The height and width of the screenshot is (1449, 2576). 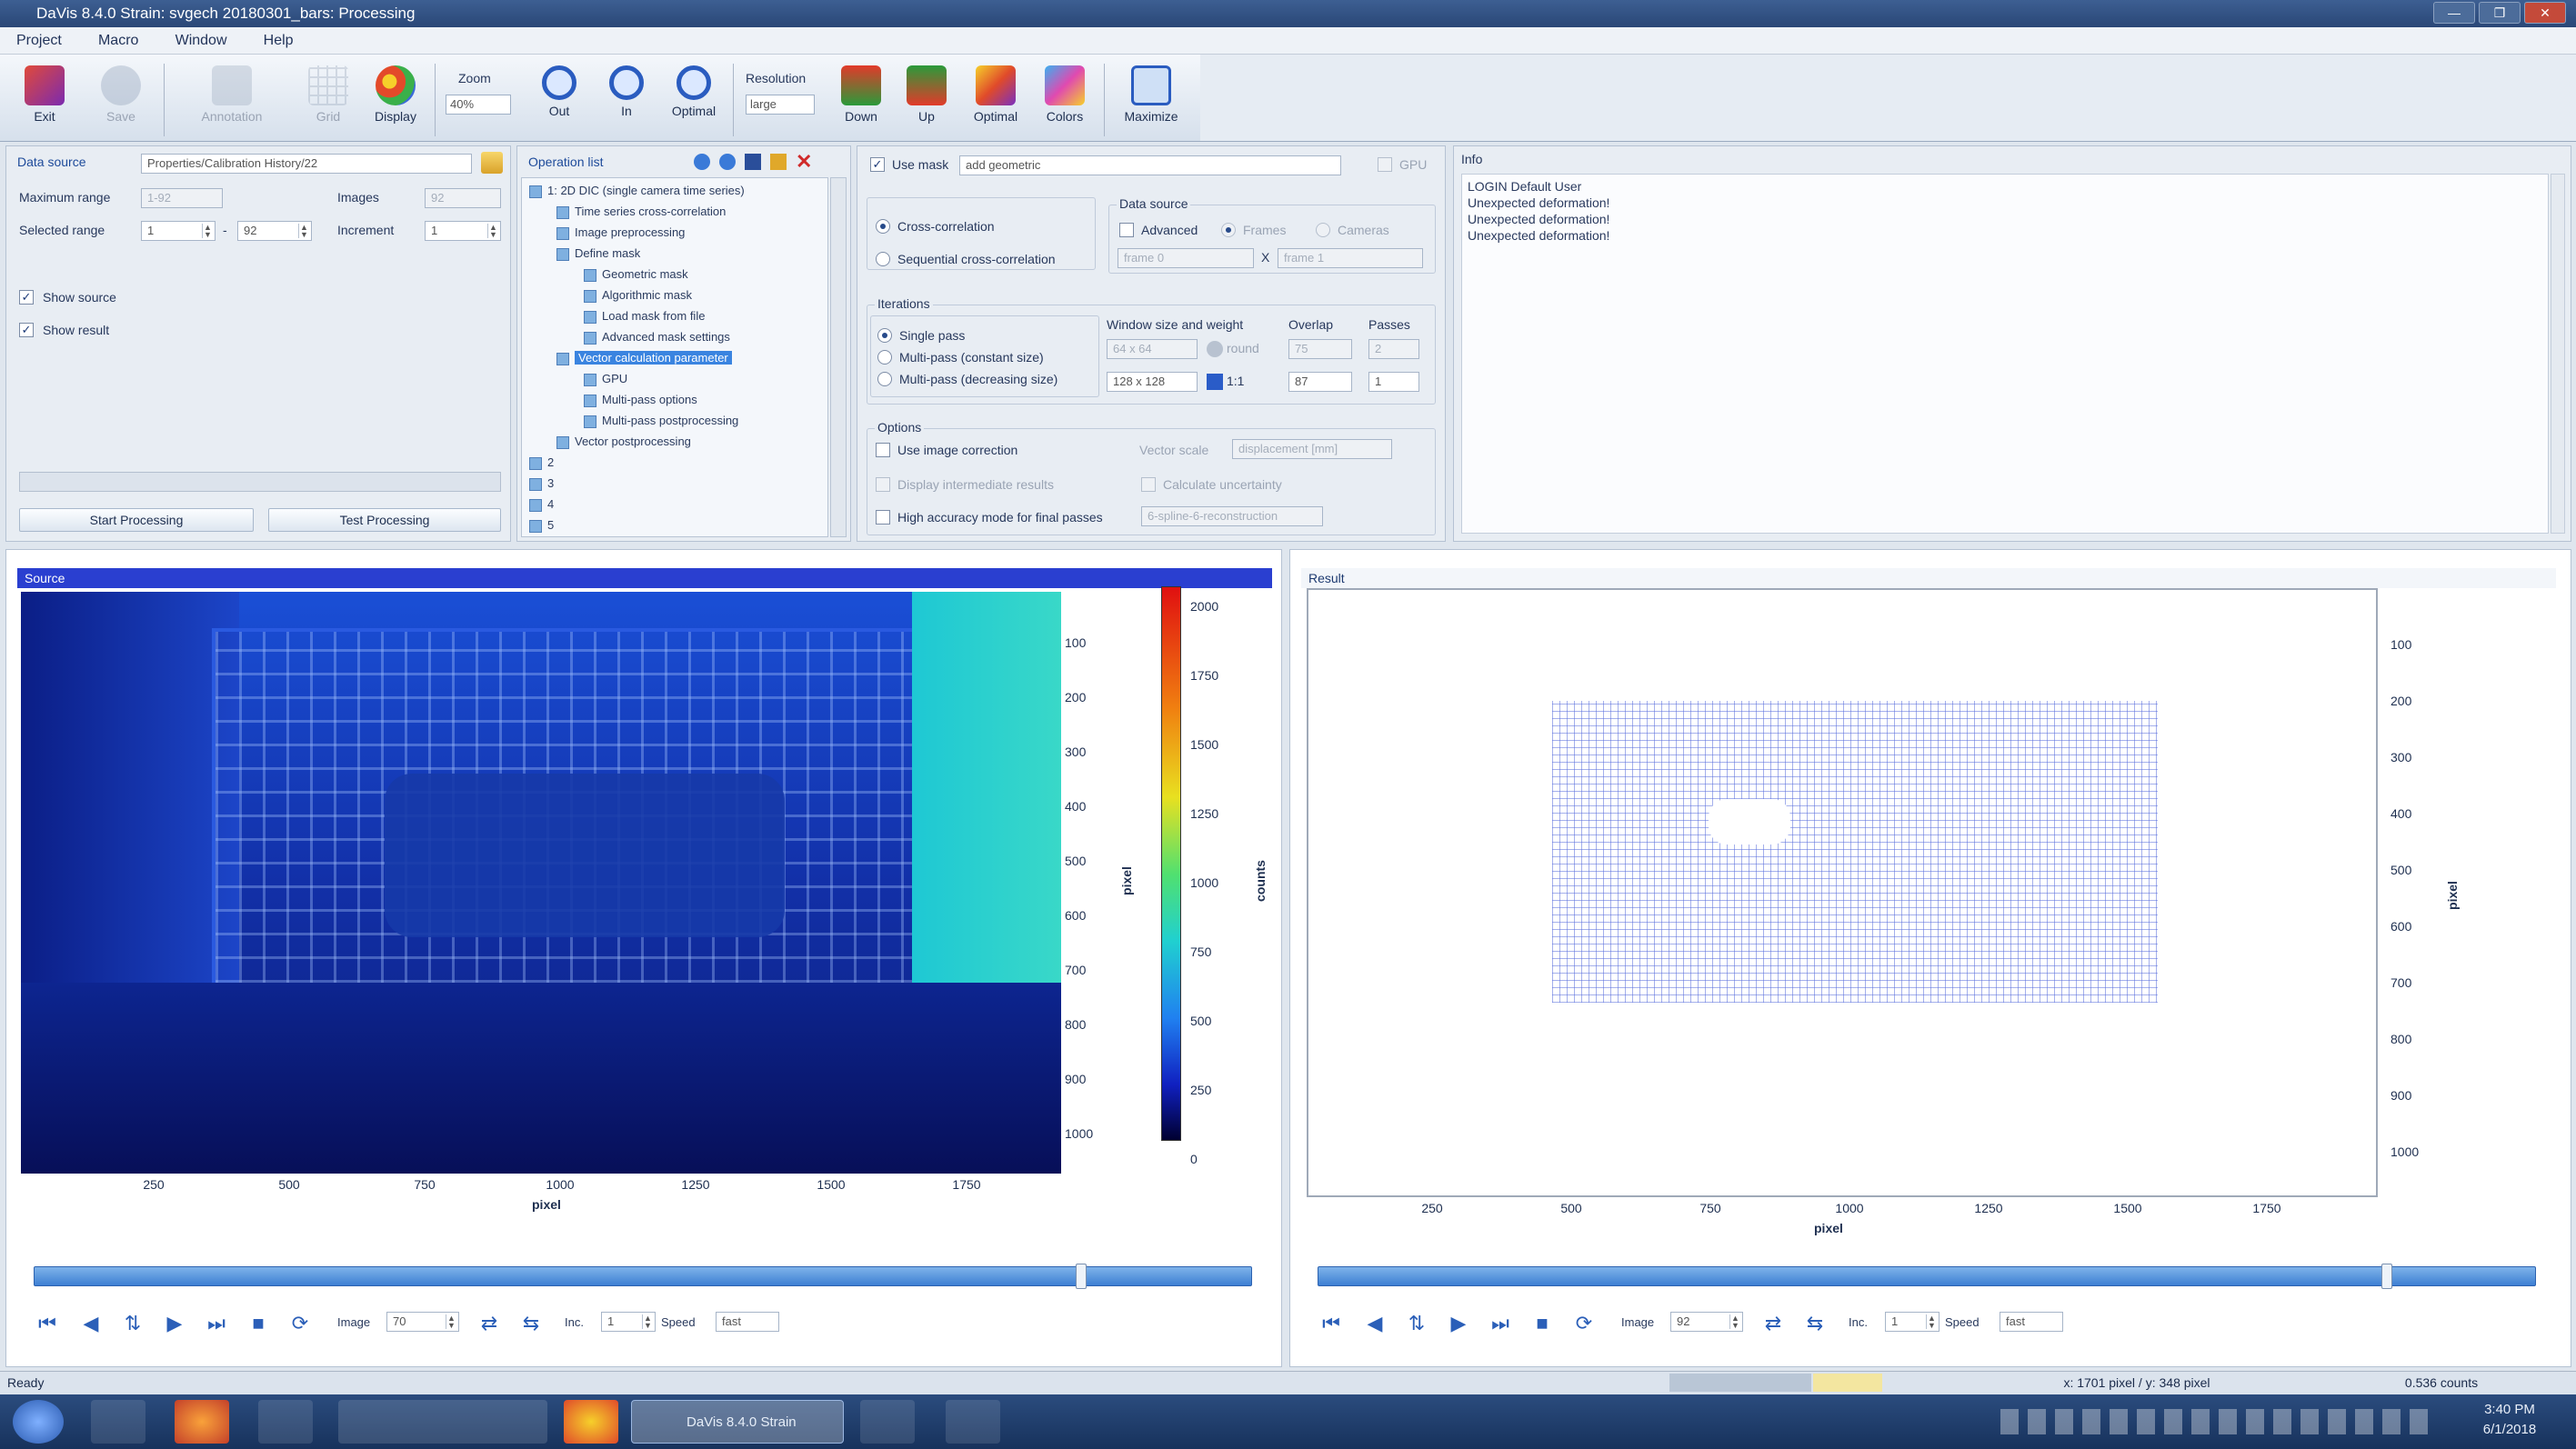 What do you see at coordinates (1186, 258) in the screenshot?
I see `frame-a-select: frame 0` at bounding box center [1186, 258].